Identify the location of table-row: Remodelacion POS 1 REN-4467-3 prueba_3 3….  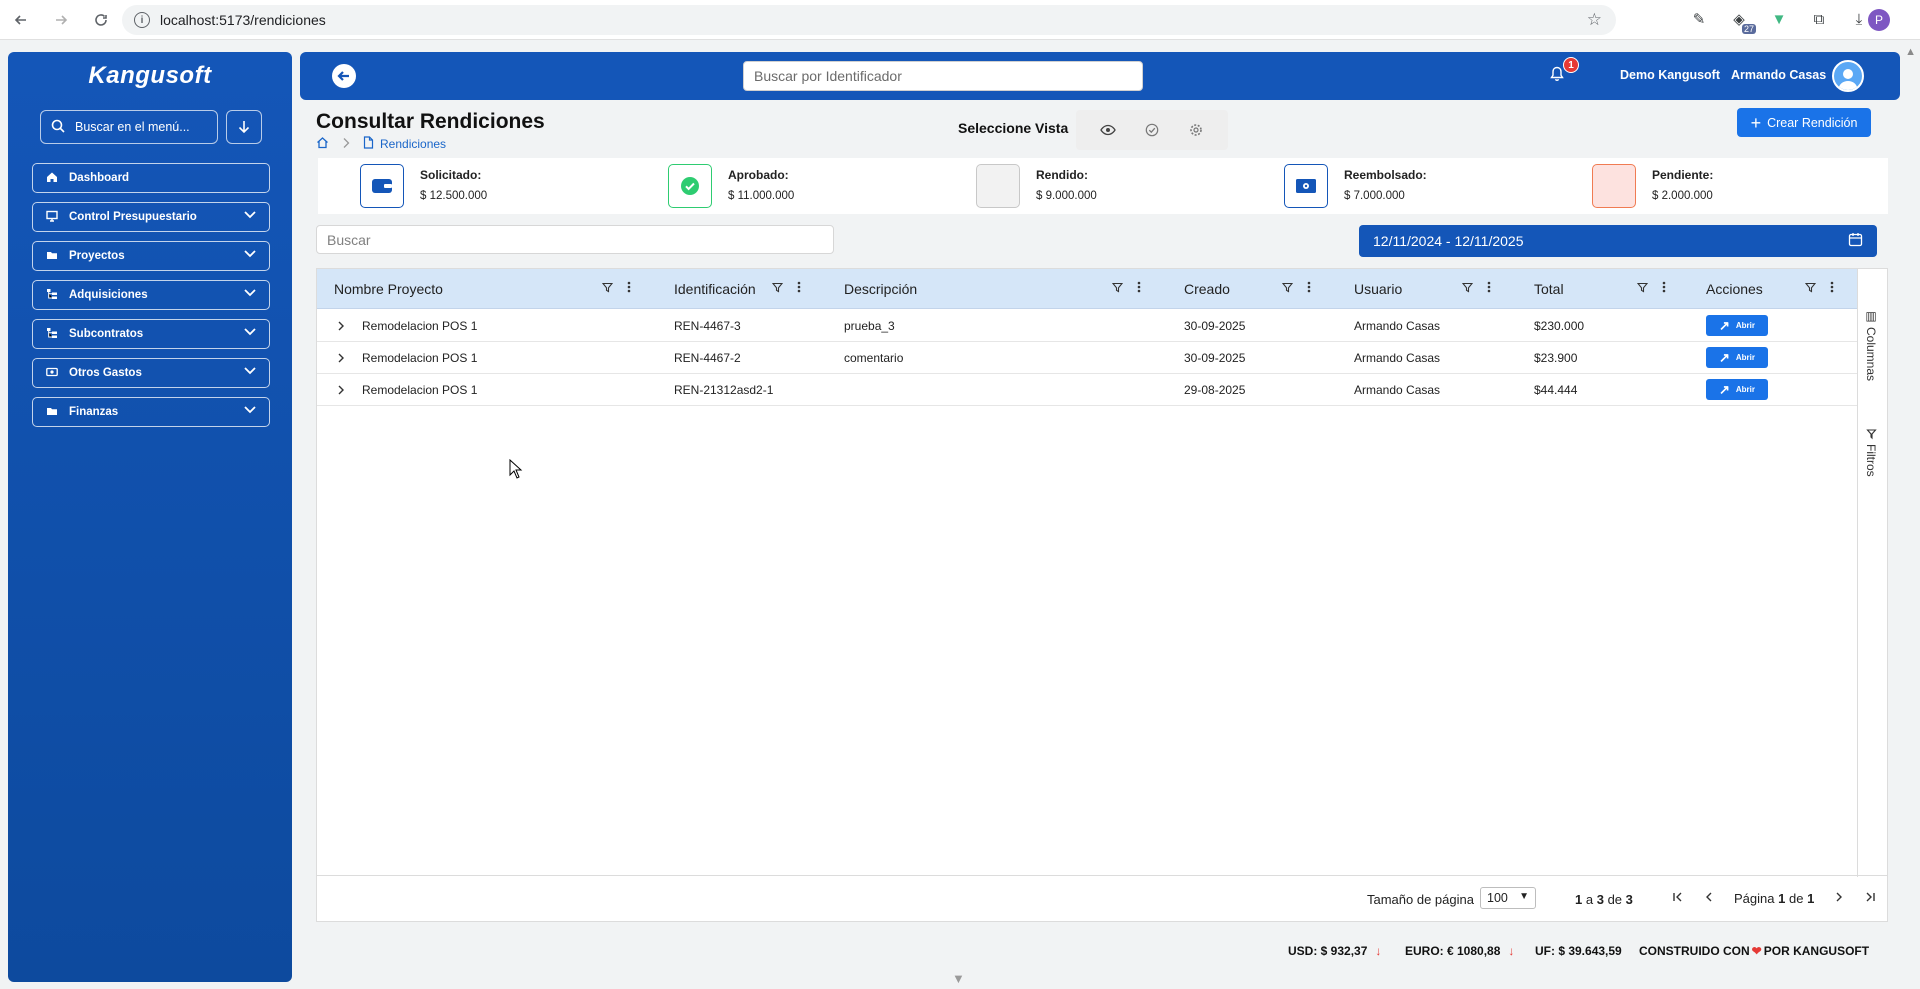
(1087, 326).